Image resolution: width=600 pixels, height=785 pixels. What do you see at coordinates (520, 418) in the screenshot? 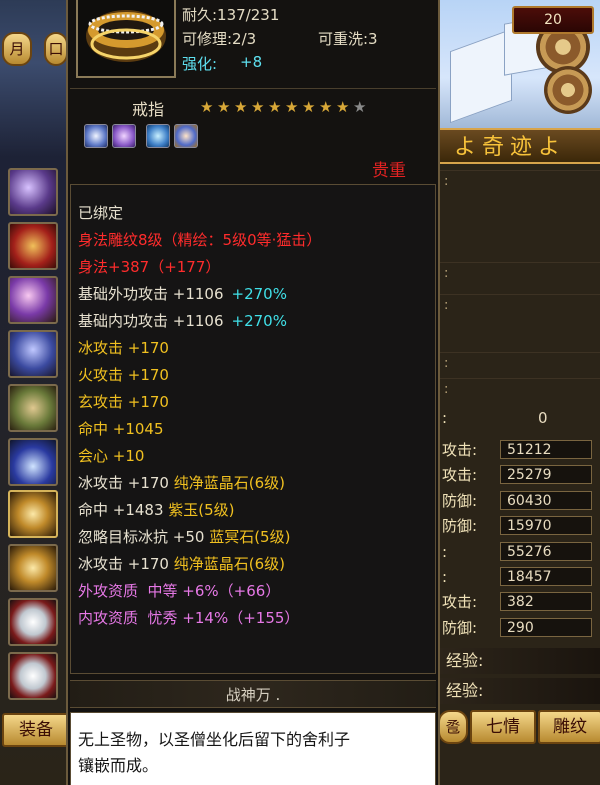
I see `stat-row-zero: : 0` at bounding box center [520, 418].